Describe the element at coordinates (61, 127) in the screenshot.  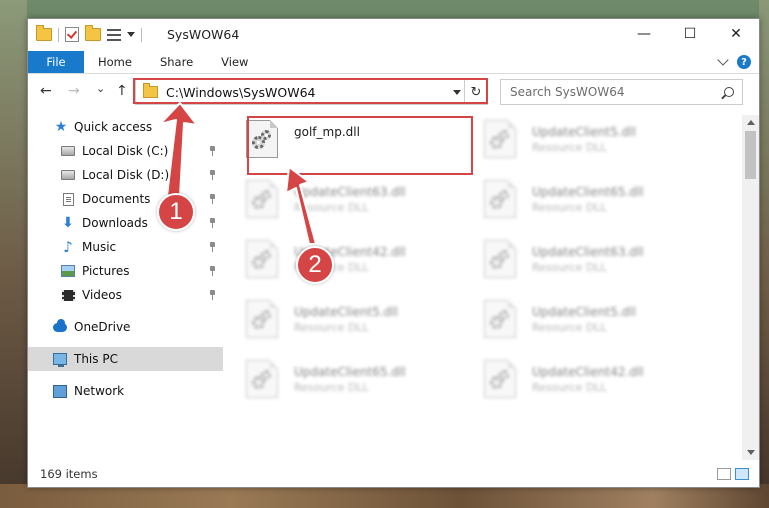
I see `quick-access-star-icon: ★` at that location.